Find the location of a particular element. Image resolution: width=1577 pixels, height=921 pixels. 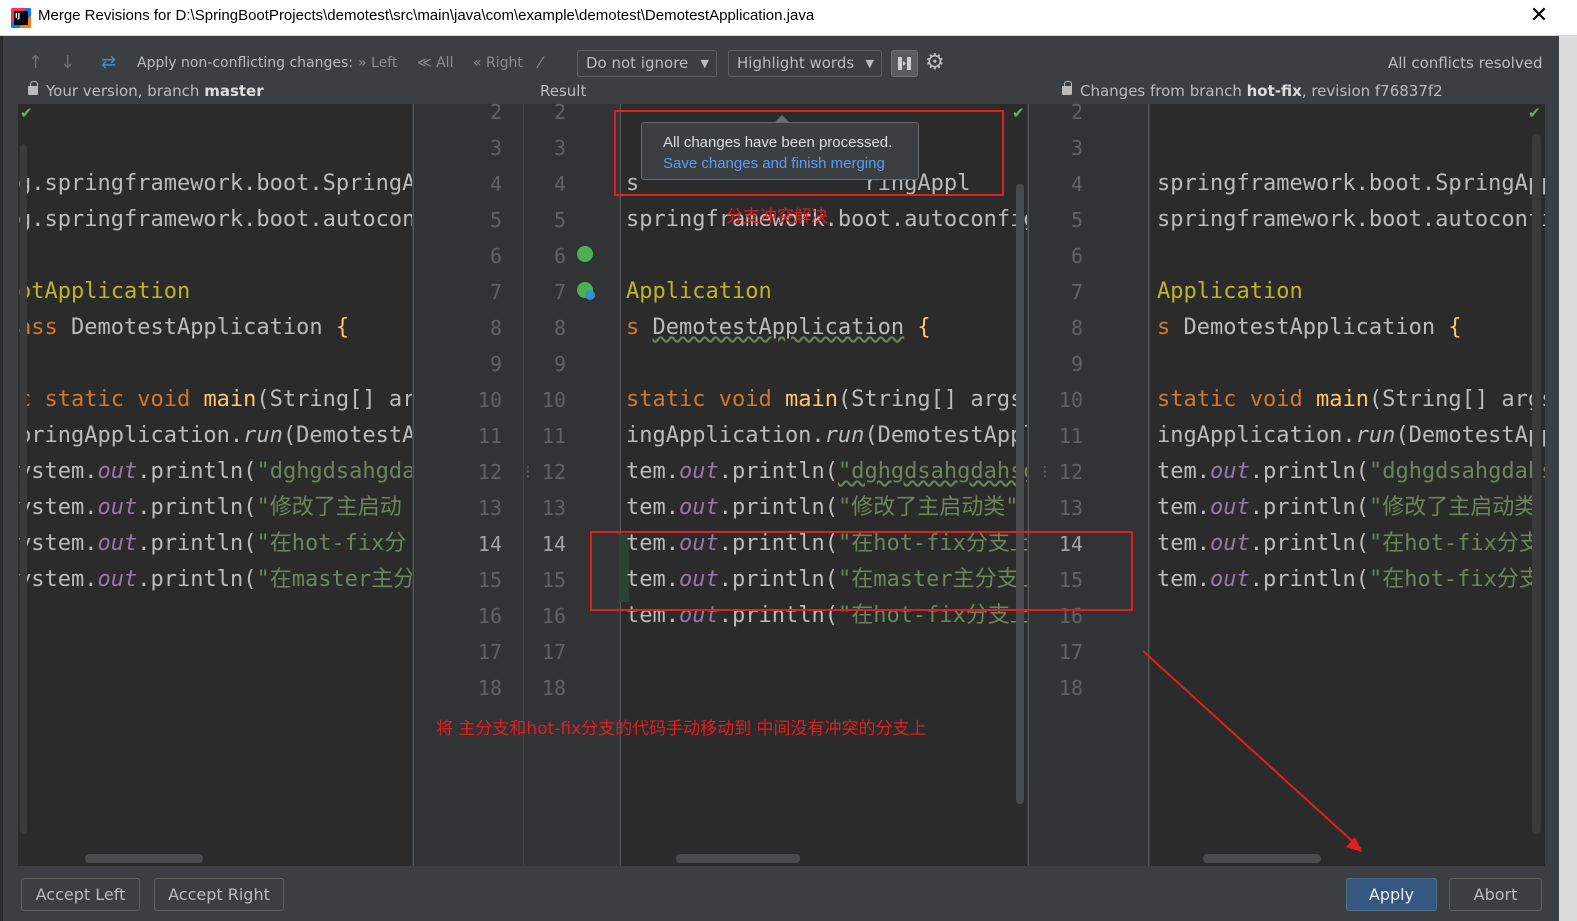

apply-left-button: » Left is located at coordinates (377, 63).